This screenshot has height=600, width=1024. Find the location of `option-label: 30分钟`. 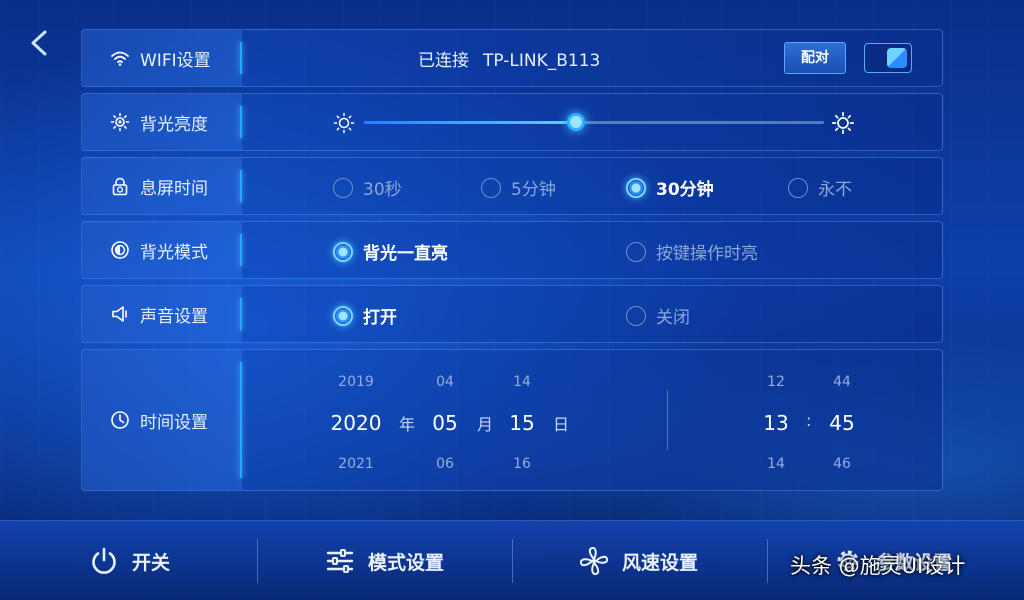

option-label: 30分钟 is located at coordinates (685, 190).